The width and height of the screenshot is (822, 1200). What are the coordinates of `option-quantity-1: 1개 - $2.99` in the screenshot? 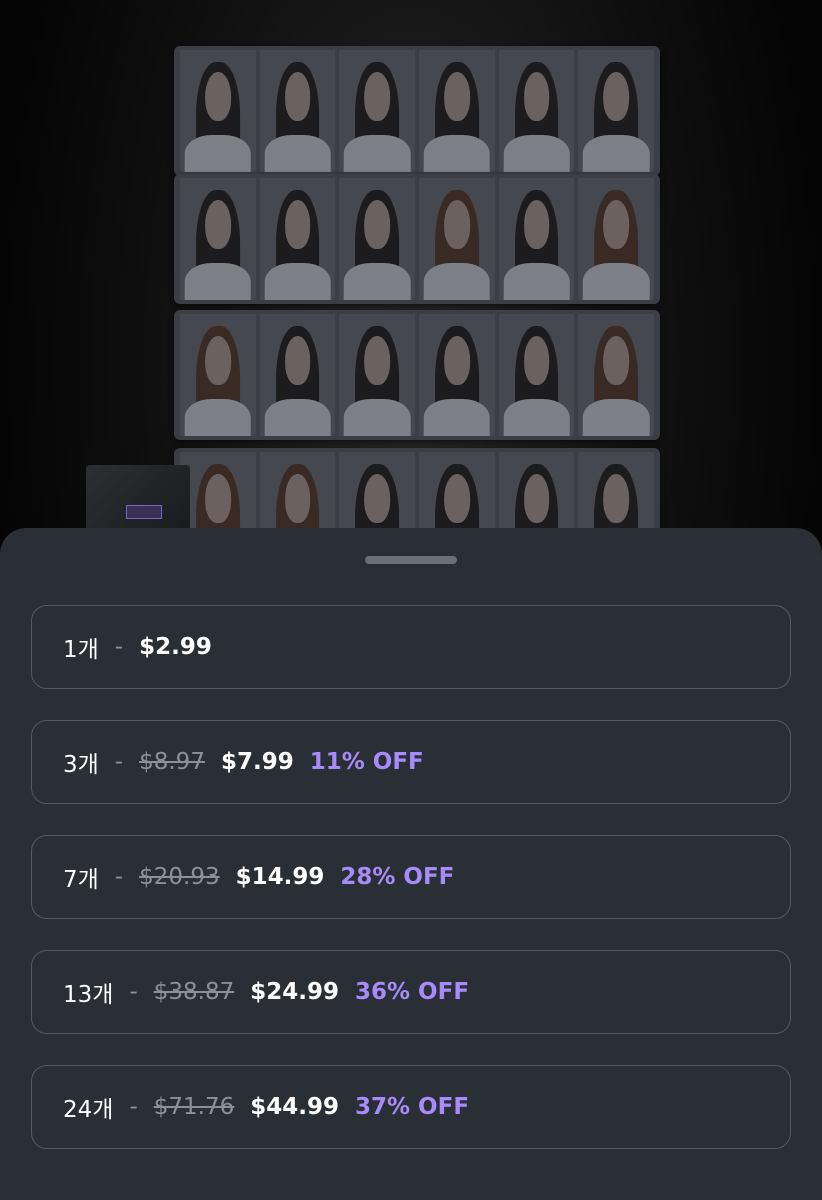 It's located at (411, 647).